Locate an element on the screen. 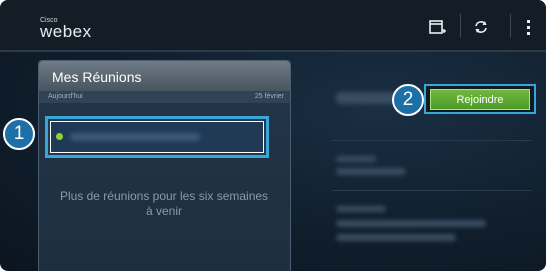 The width and height of the screenshot is (546, 271). join-button: Rejoindre is located at coordinates (480, 99).